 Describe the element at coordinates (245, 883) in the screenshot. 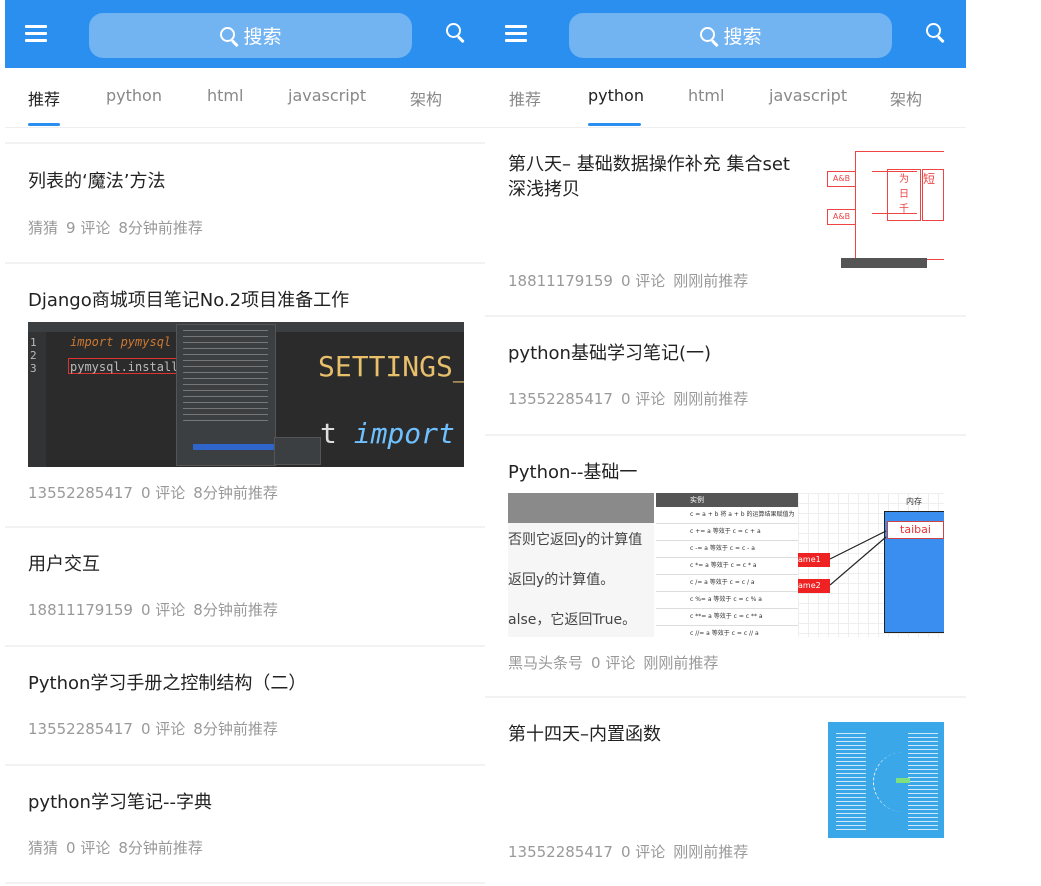

I see `divider` at that location.